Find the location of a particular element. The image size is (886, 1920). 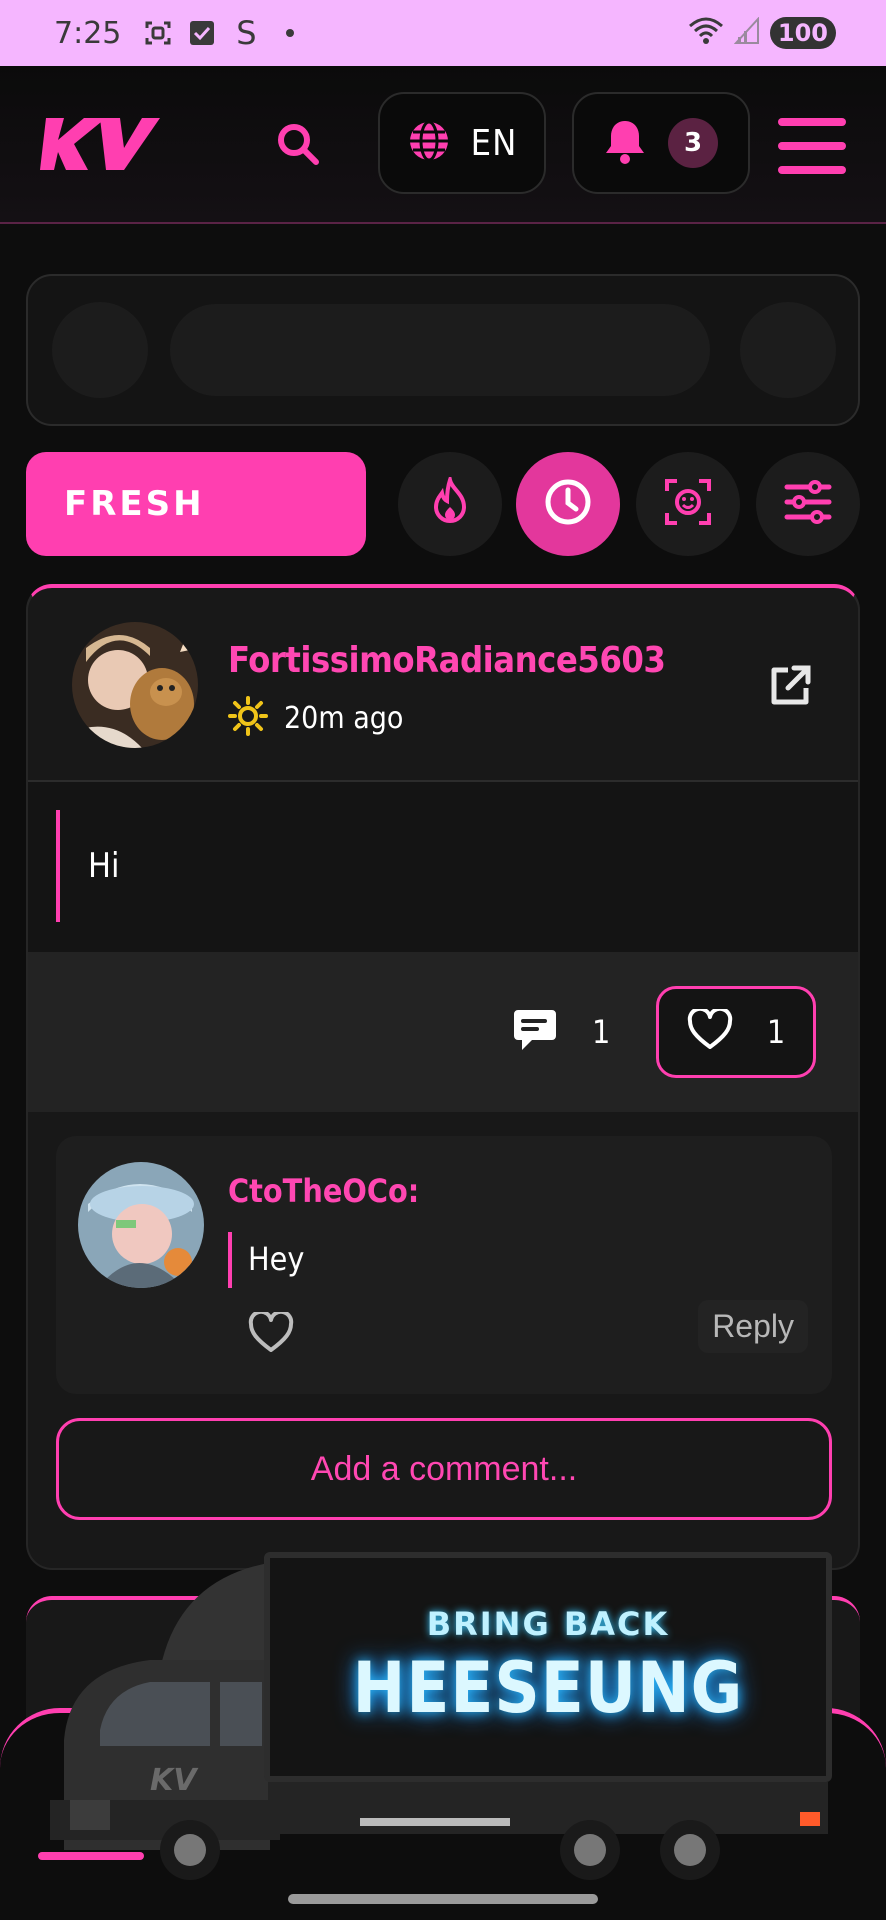

bell-icon is located at coordinates (625, 143).